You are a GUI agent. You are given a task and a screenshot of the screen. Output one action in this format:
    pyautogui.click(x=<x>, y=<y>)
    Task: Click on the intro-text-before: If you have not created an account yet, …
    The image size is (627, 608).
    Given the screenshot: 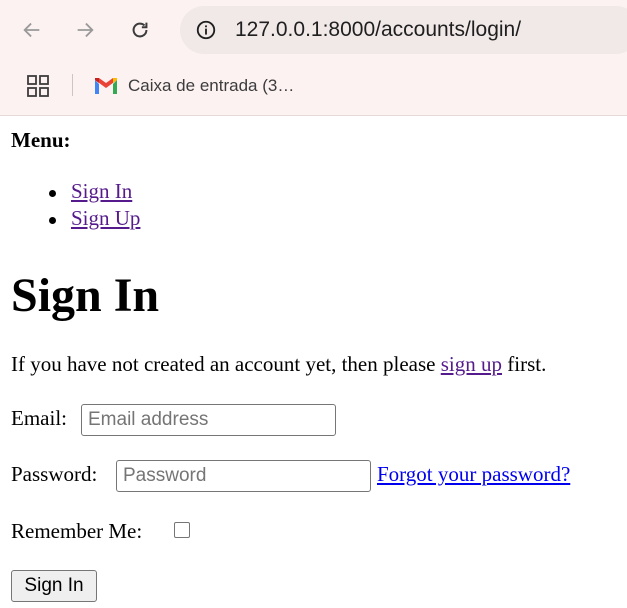 What is the action you would take?
    pyautogui.click(x=226, y=364)
    